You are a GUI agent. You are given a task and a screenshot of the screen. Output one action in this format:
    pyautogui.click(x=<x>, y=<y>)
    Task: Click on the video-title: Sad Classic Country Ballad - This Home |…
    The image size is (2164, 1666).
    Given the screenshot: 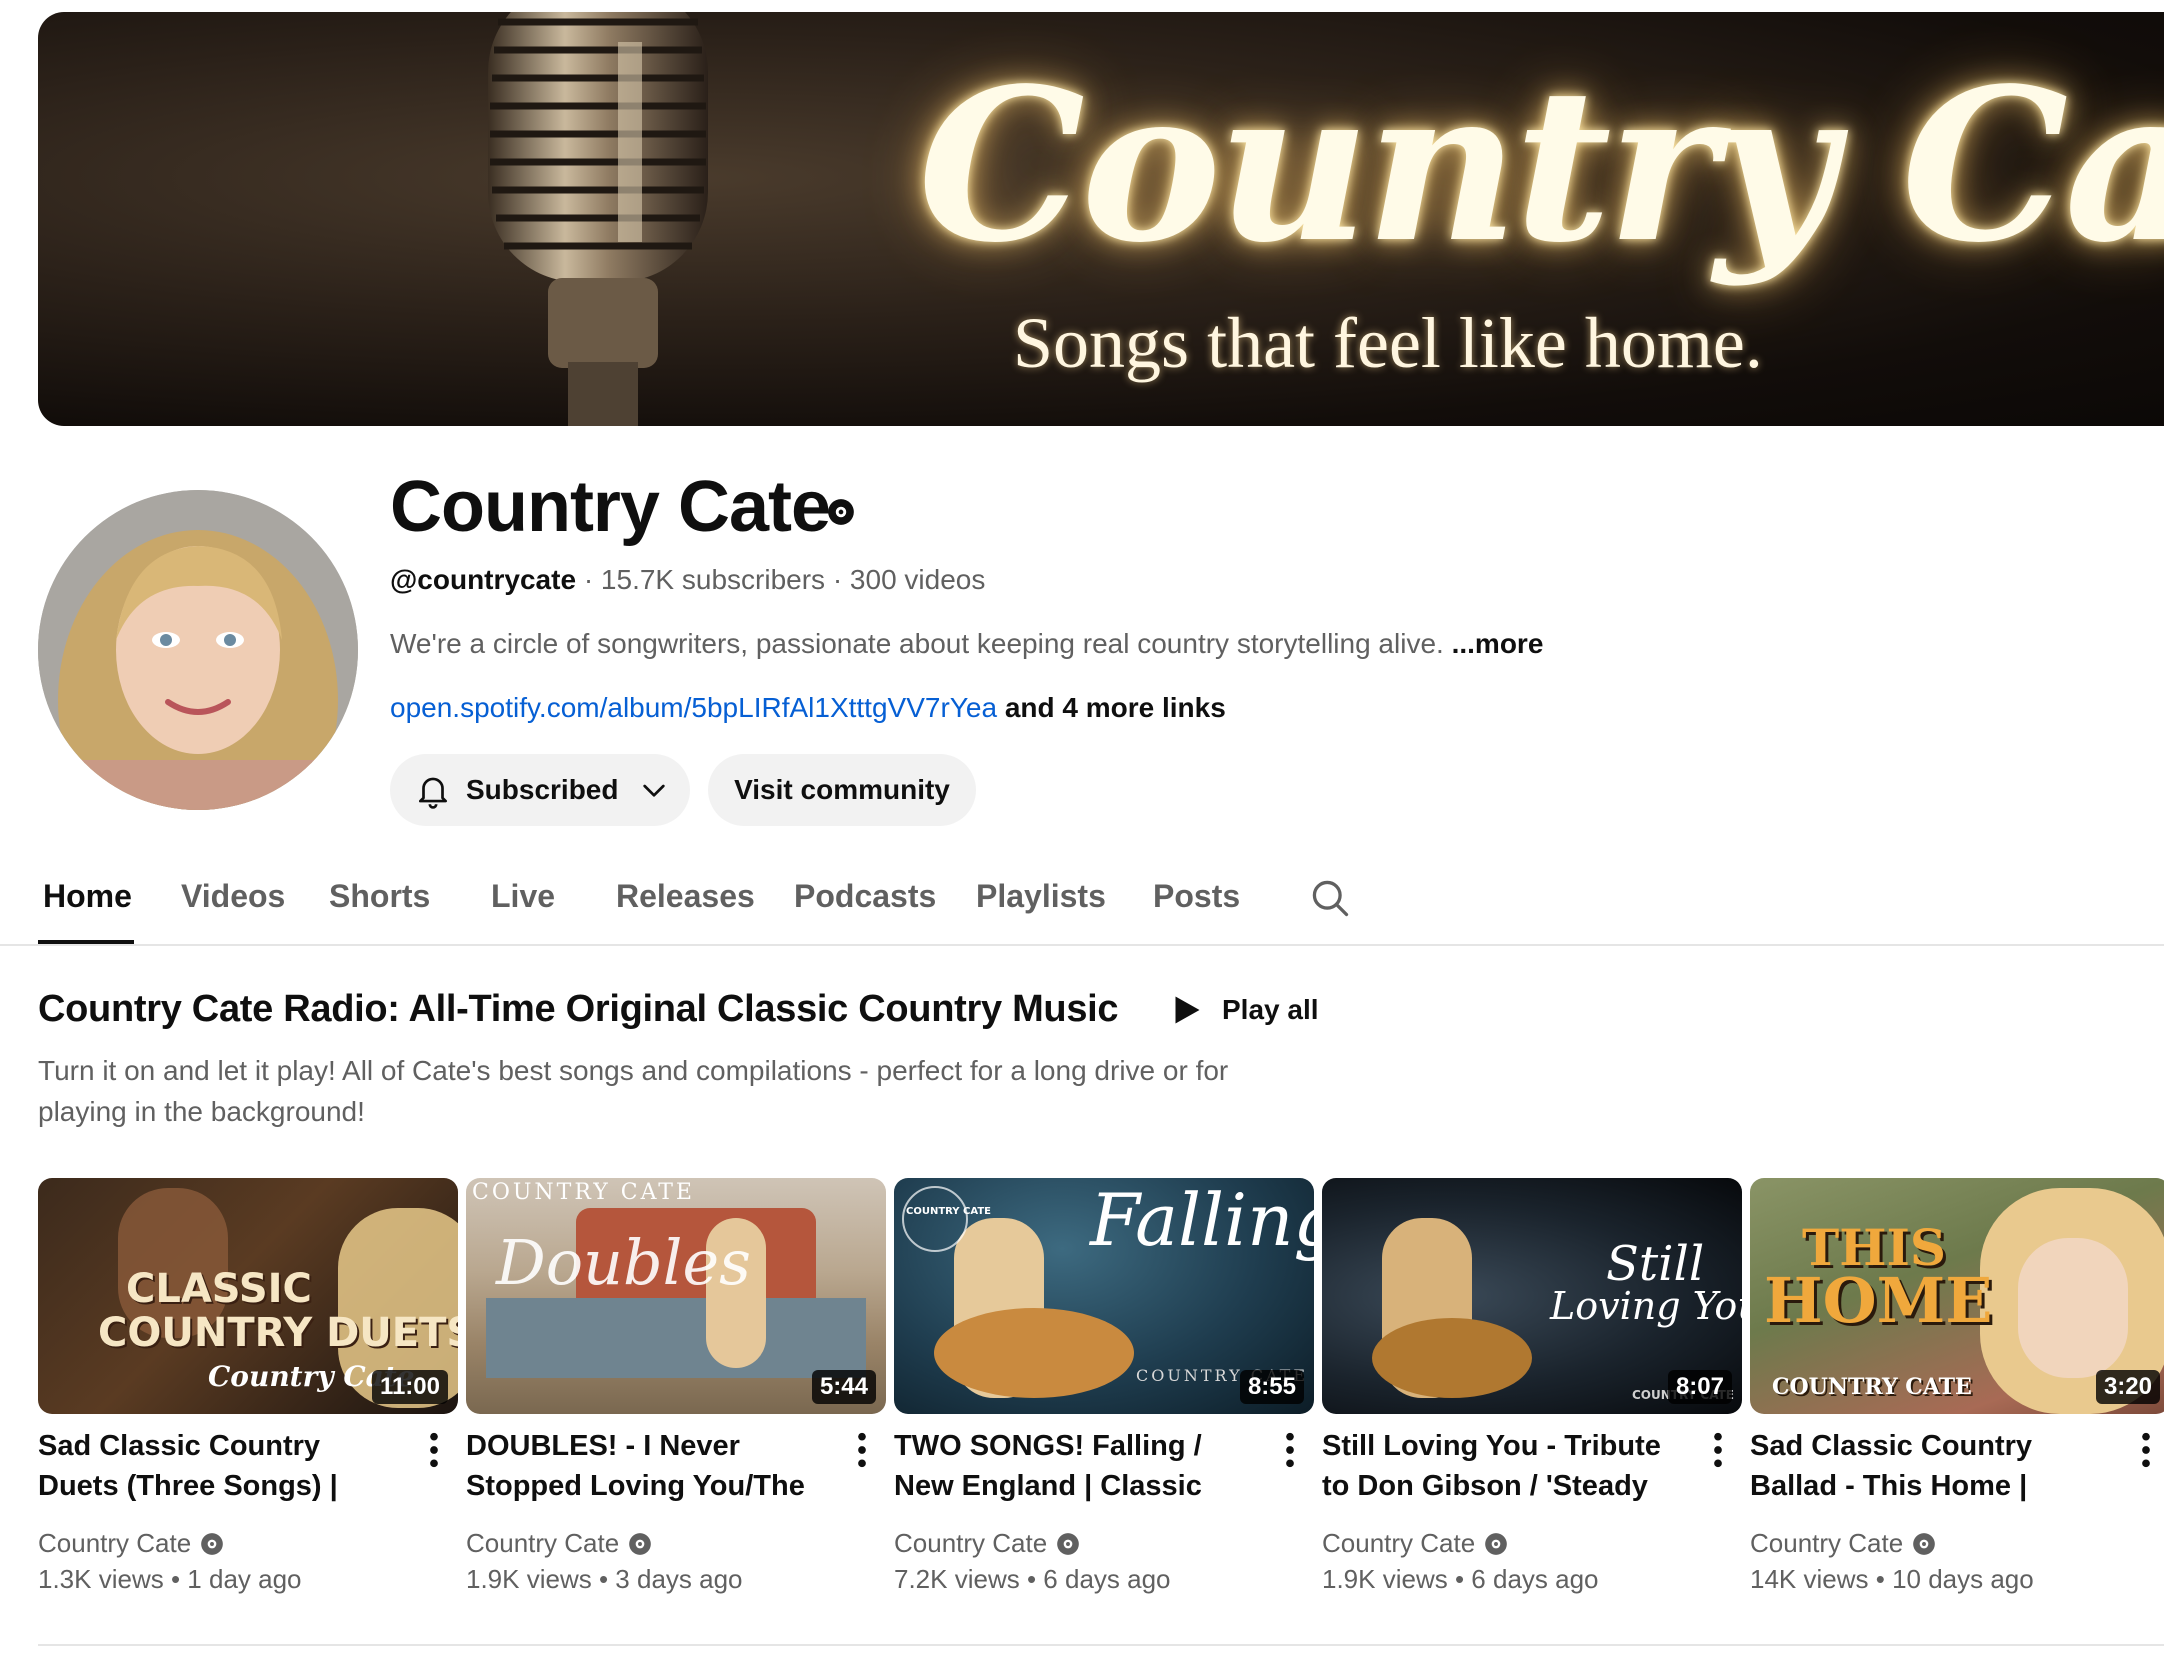 What is the action you would take?
    pyautogui.click(x=1930, y=1466)
    